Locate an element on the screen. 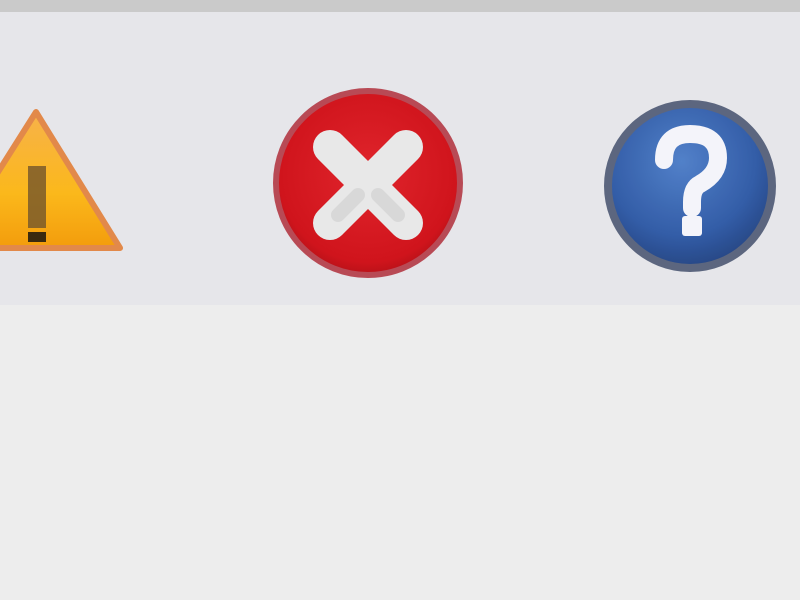 The image size is (800, 600). help-icon-graphic is located at coordinates (690, 186).